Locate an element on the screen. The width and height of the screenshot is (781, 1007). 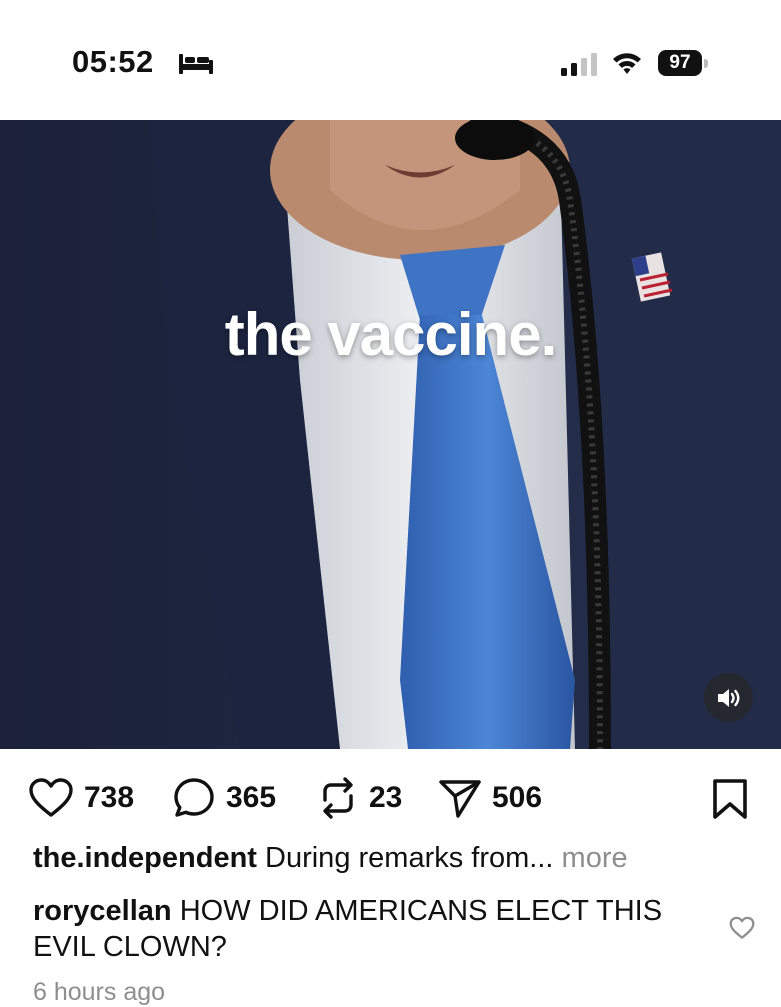
wifi-icon is located at coordinates (627, 63).